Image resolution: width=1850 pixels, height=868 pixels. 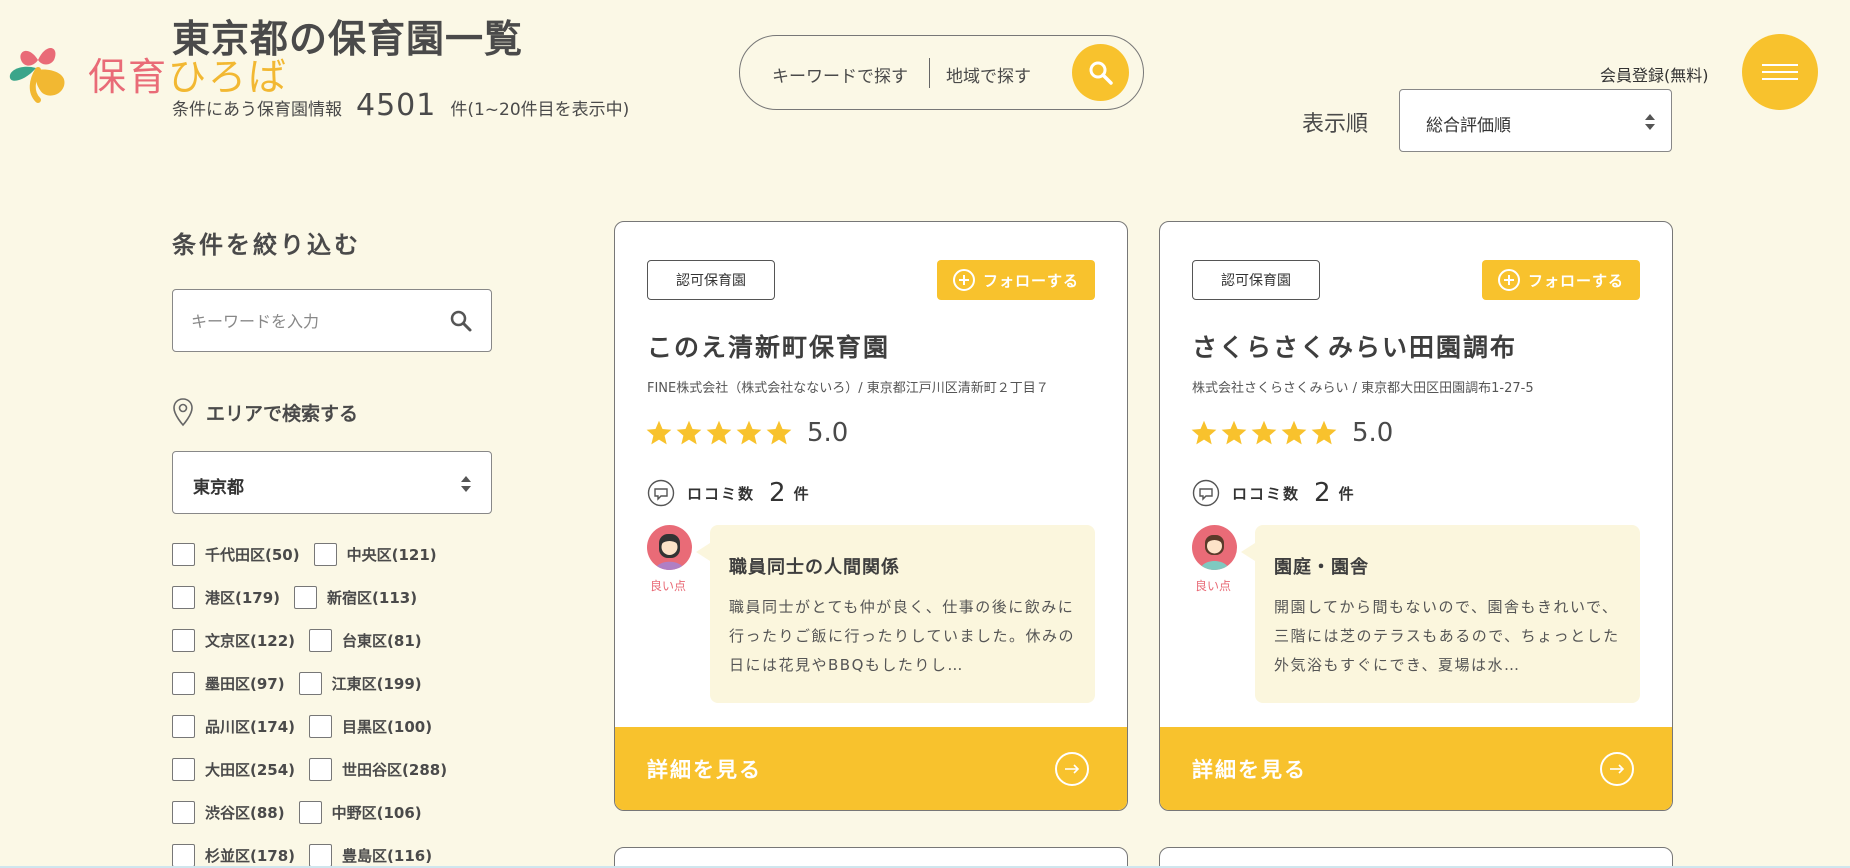 I want to click on ward-label: 中央区(121), so click(x=391, y=555).